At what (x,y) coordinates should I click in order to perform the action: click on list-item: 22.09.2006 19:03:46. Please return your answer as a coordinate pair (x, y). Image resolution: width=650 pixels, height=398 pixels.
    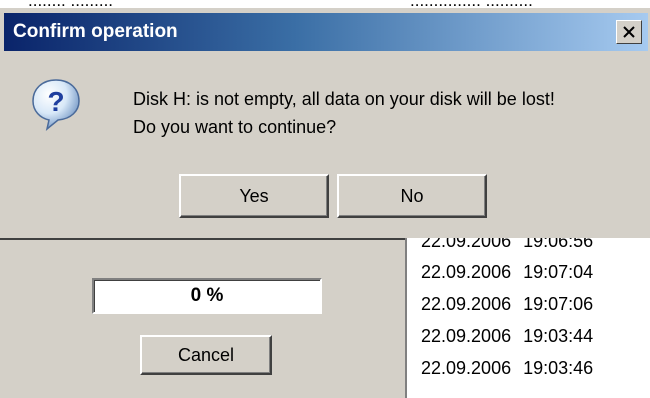
    Looking at the image, I should click on (507, 368).